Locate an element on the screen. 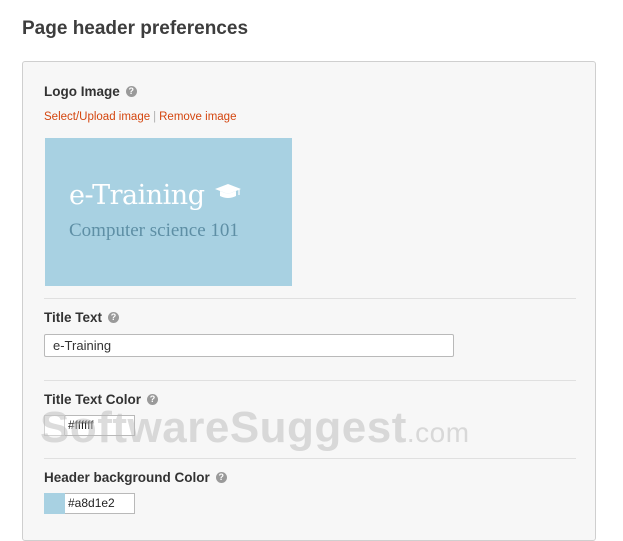  logo-actions: Select/Upload image | Remove image is located at coordinates (140, 117).